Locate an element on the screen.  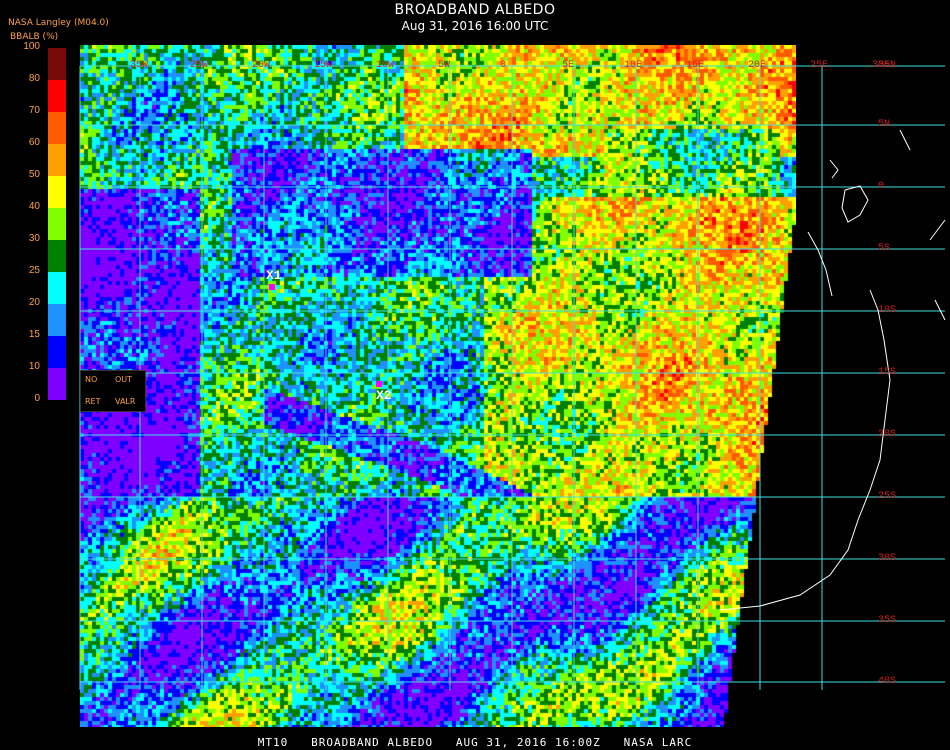
no-label: NO is located at coordinates (91, 379).